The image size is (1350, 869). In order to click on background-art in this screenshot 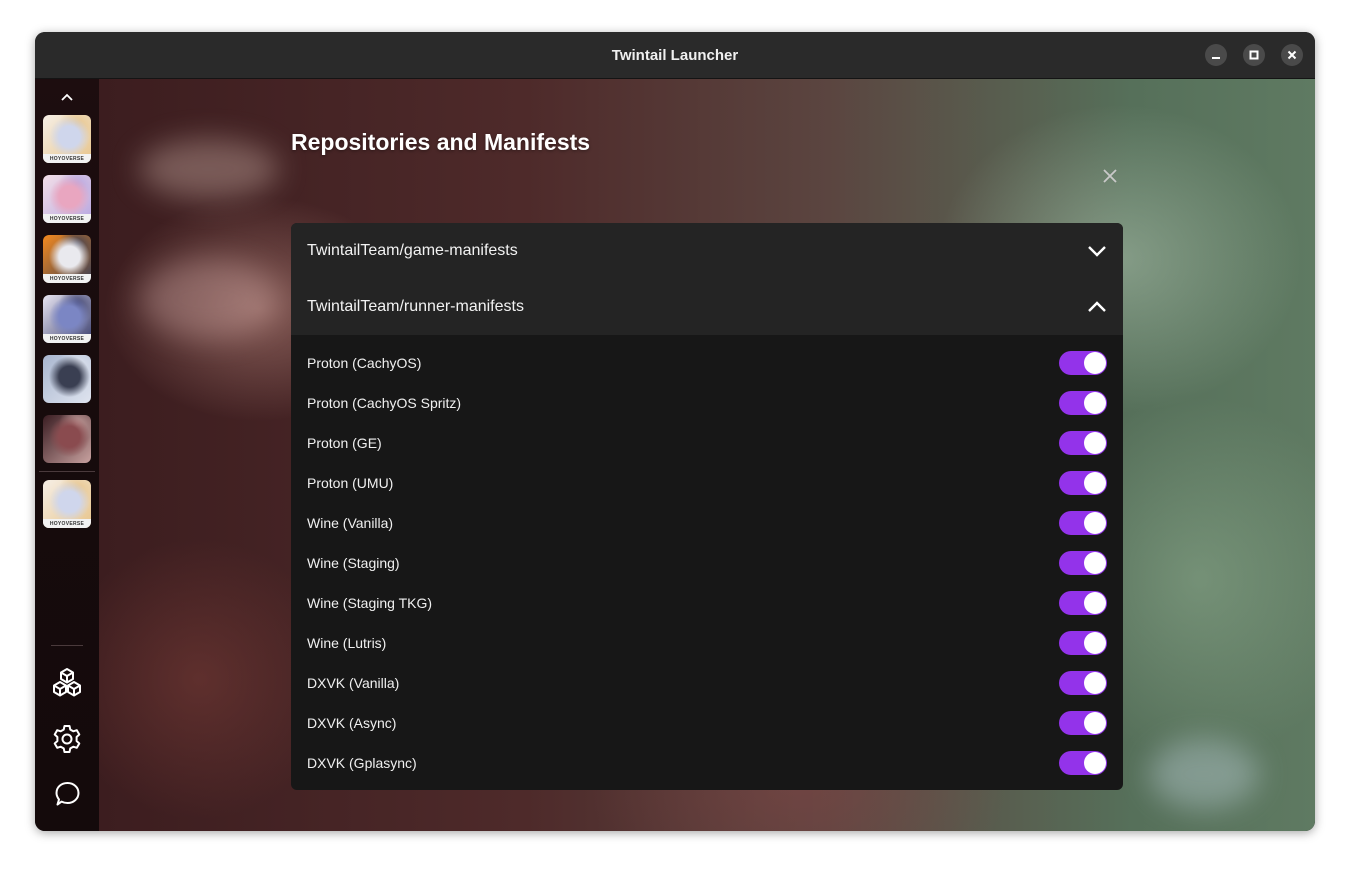, I will do `click(209, 169)`.